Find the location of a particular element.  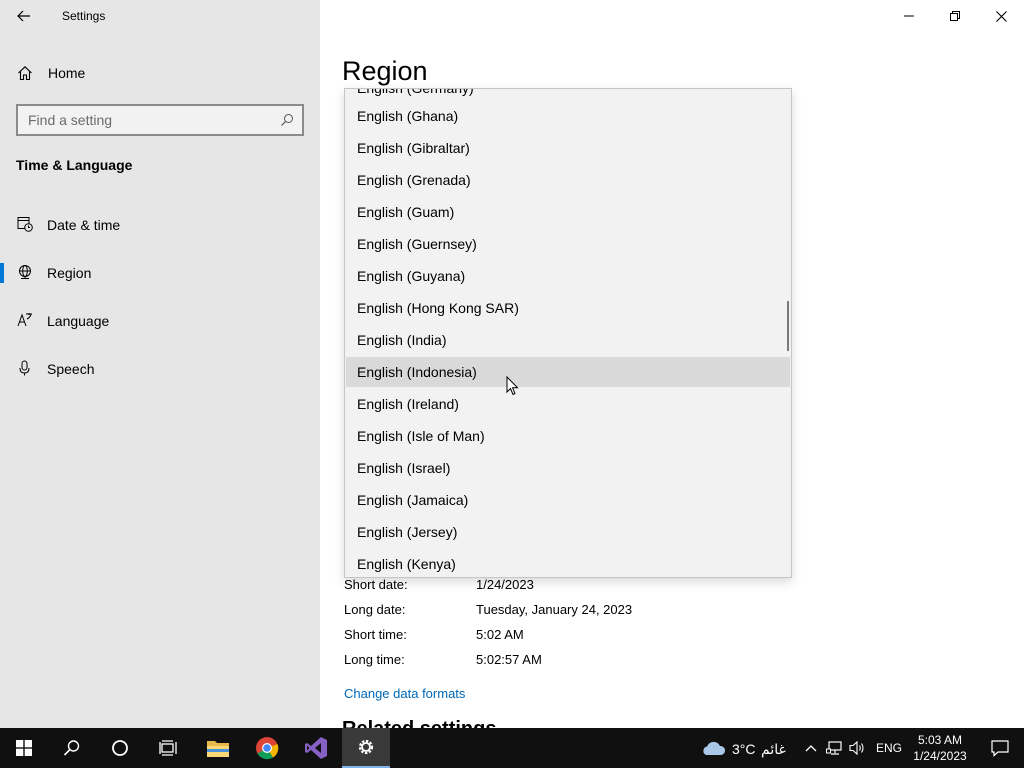

task-view-button is located at coordinates (168, 748).